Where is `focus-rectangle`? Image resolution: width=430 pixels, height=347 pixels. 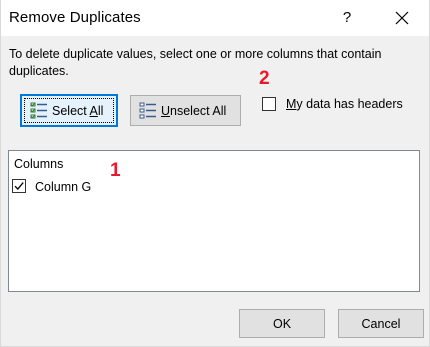
focus-rectangle is located at coordinates (69, 110).